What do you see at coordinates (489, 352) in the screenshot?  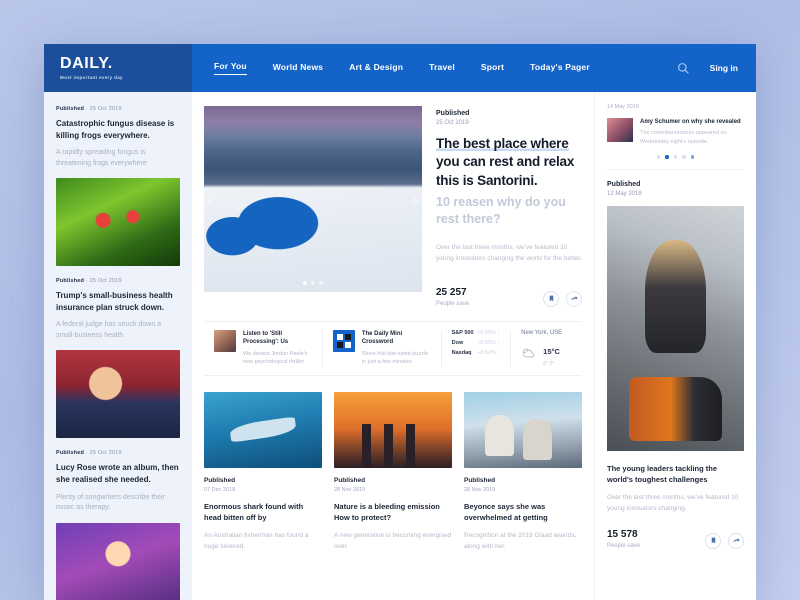 I see `stock-change: +0.52% ↑` at bounding box center [489, 352].